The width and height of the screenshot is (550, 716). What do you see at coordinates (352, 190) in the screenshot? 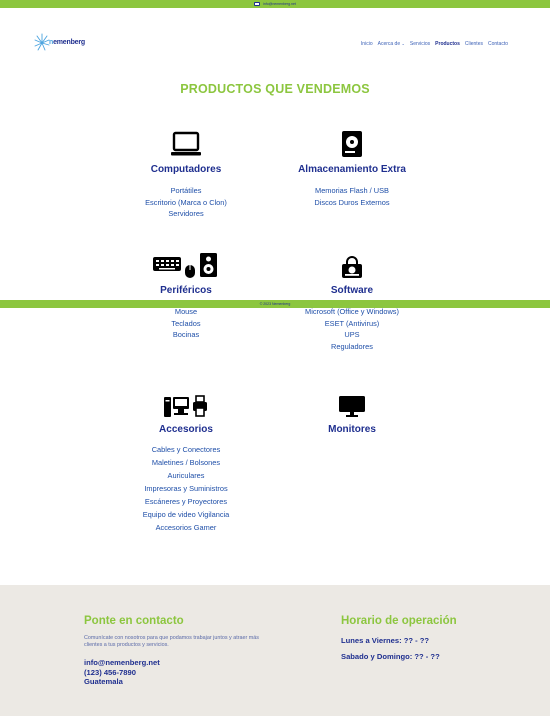
I see `list-item: Memorias Flash / USB` at bounding box center [352, 190].